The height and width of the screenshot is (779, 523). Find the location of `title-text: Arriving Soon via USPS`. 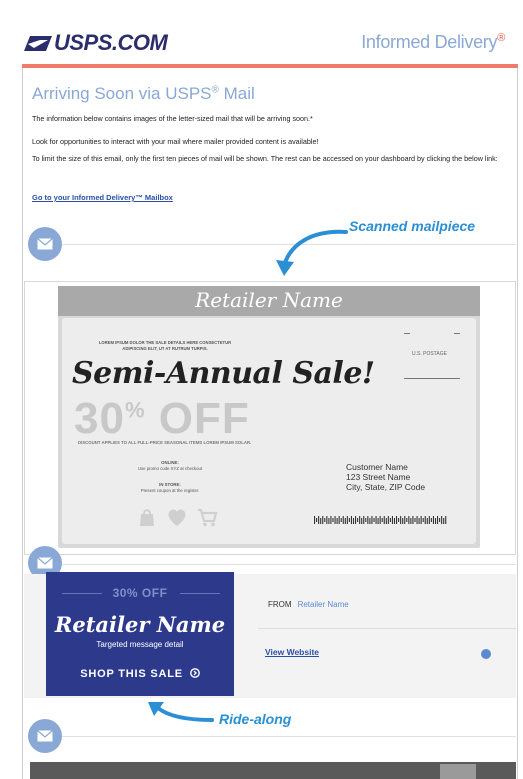

title-text: Arriving Soon via USPS is located at coordinates (122, 93).